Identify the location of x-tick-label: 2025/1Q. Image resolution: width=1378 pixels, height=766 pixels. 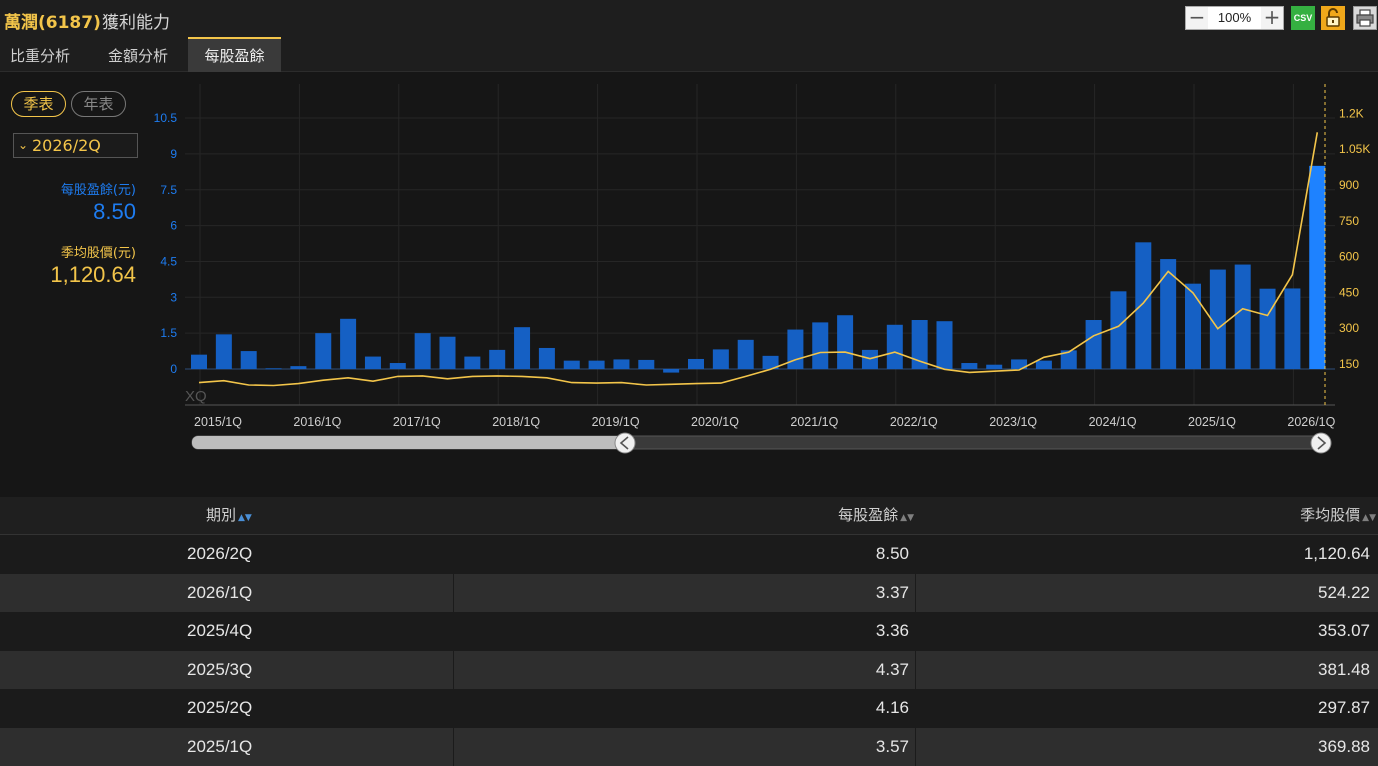
(1212, 422).